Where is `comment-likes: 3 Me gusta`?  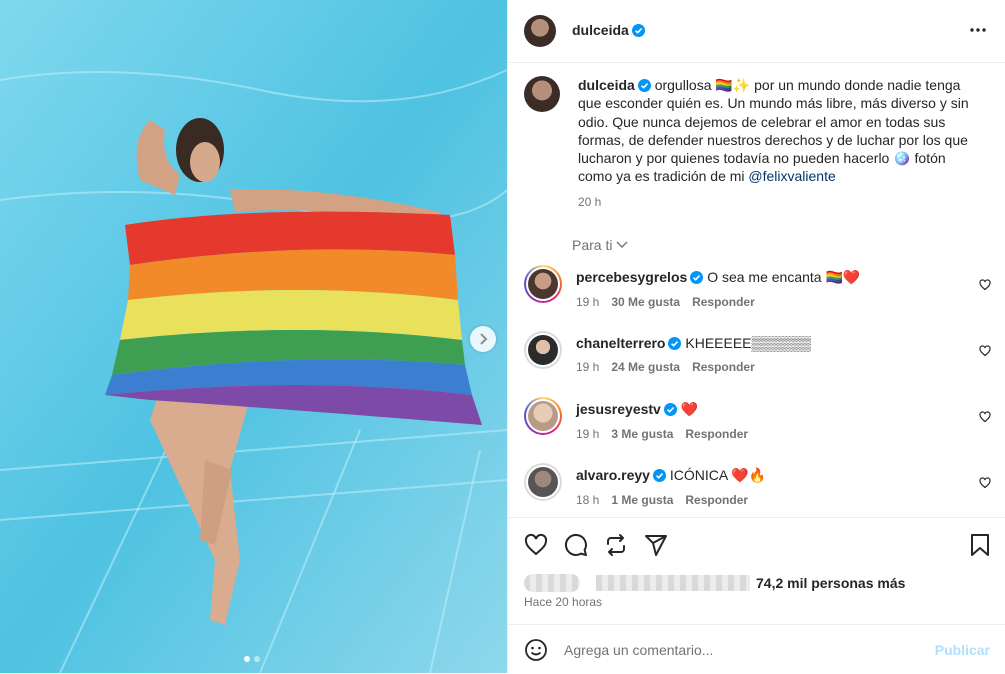
comment-likes: 3 Me gusta is located at coordinates (642, 434).